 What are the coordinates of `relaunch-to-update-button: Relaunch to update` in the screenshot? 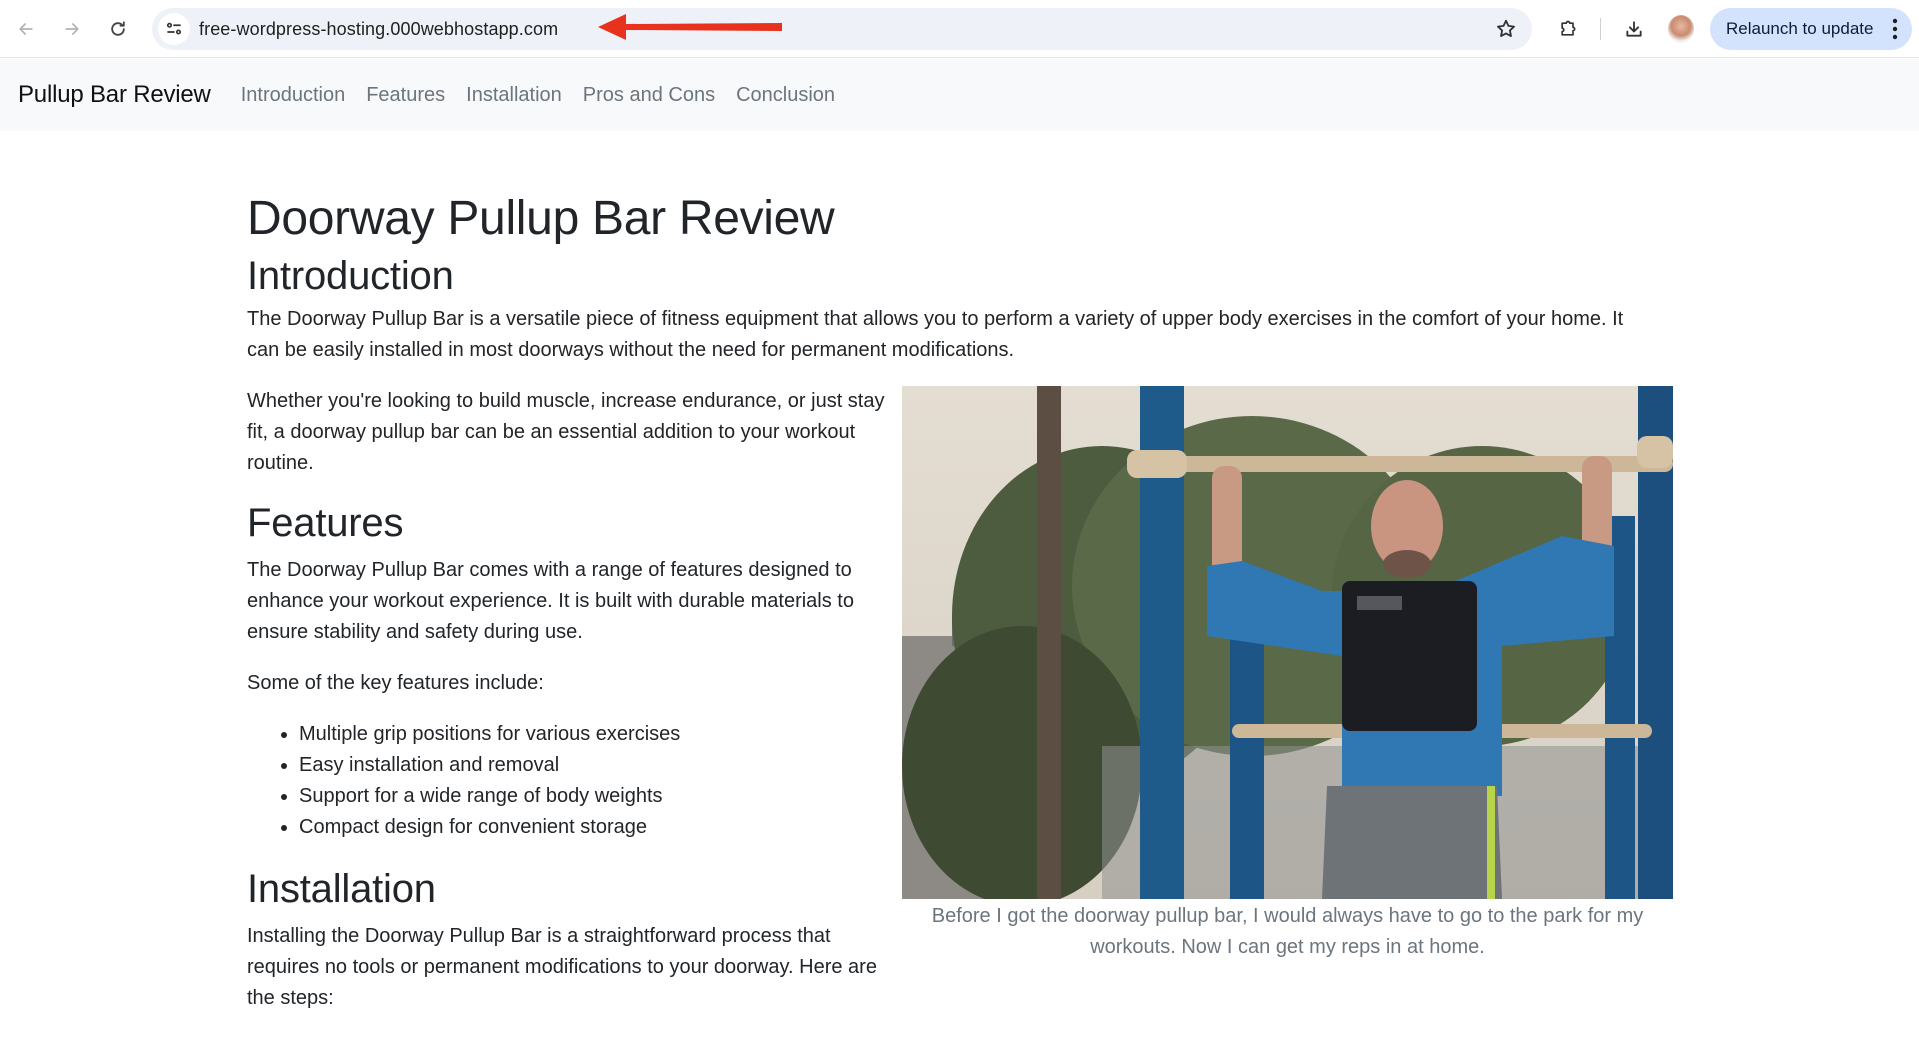 It's located at (1811, 29).